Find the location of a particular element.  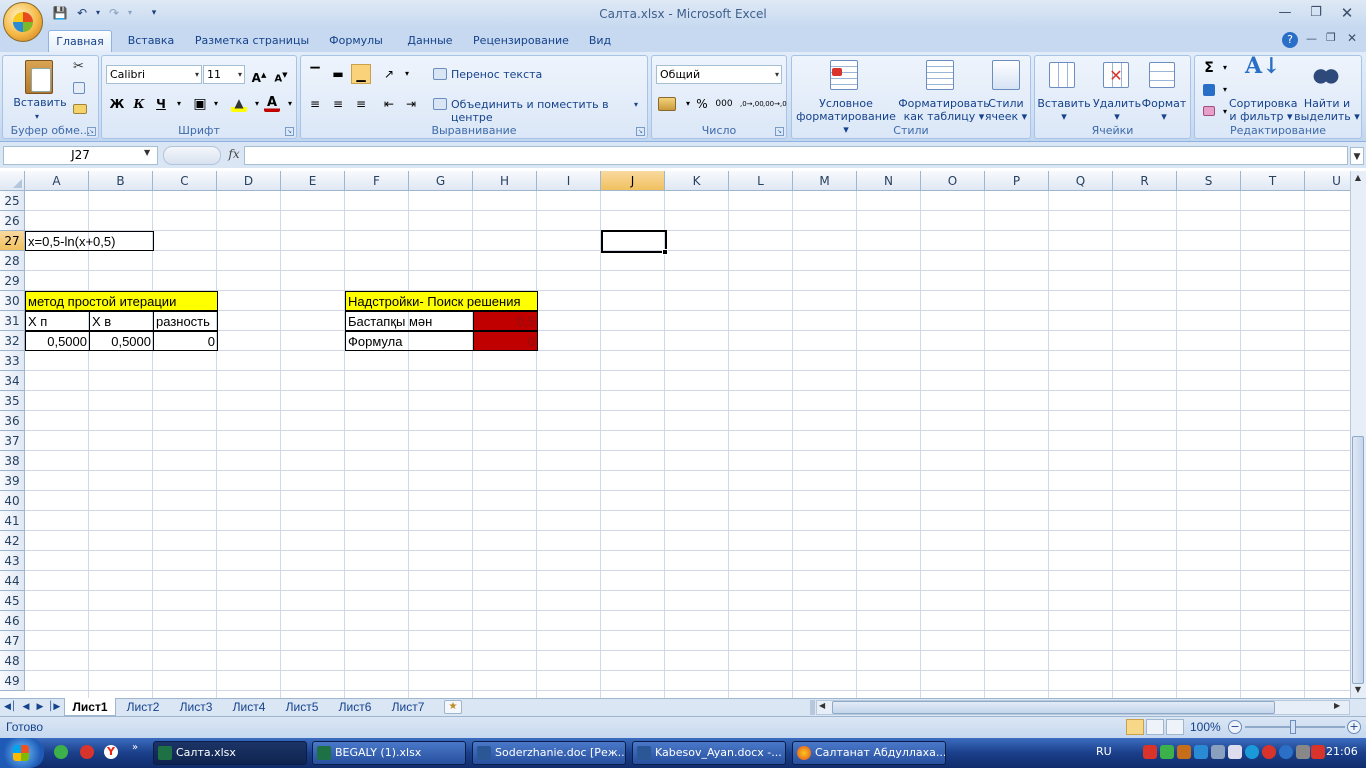

zoom-slider-thumb is located at coordinates (1293, 727).